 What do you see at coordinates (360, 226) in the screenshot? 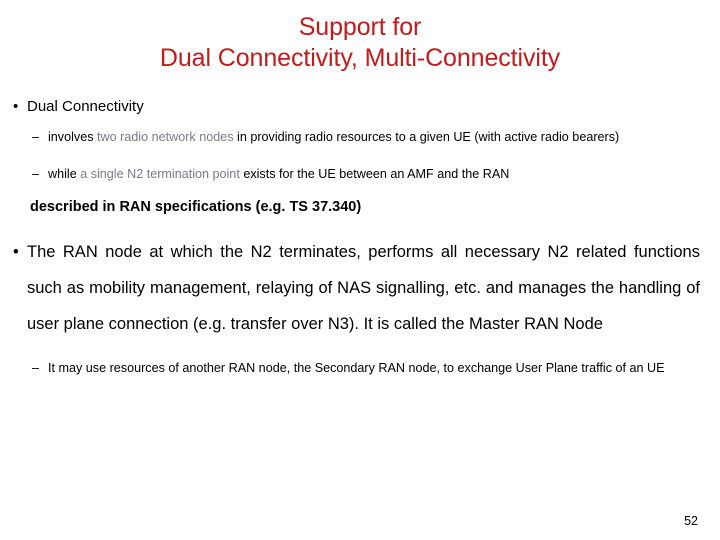
I see `spacer-before-main-para` at bounding box center [360, 226].